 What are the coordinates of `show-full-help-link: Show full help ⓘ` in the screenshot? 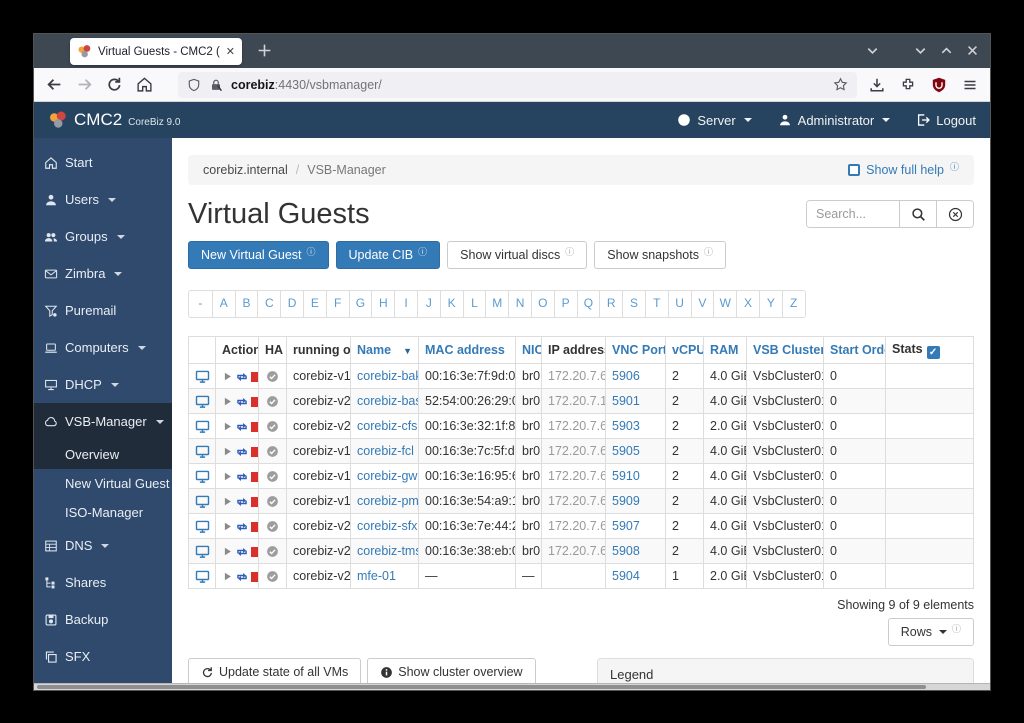 It's located at (903, 169).